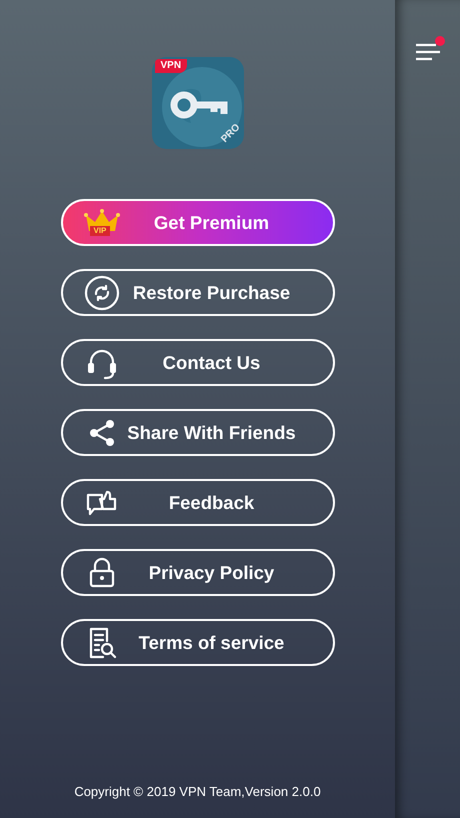 The width and height of the screenshot is (460, 818). Describe the element at coordinates (197, 572) in the screenshot. I see `menu-button: Privacy Policy` at that location.